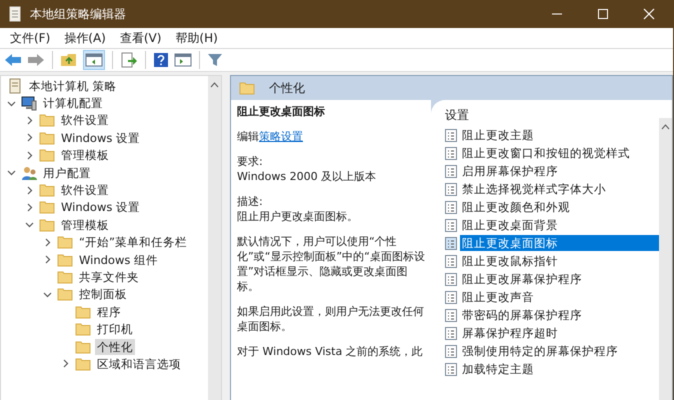 The height and width of the screenshot is (400, 674). Describe the element at coordinates (109, 276) in the screenshot. I see `tree-item: 共享文件夹` at that location.